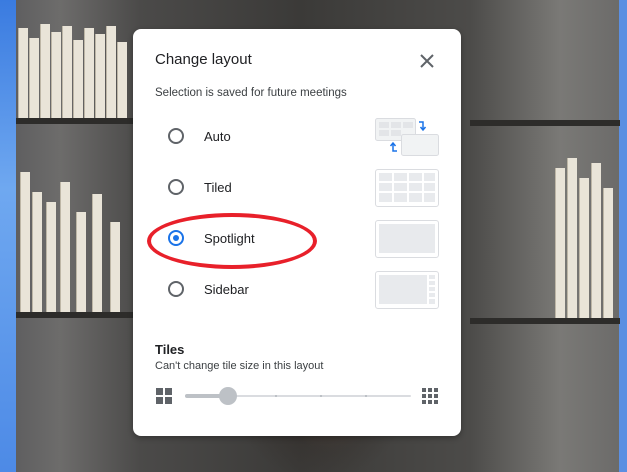  Describe the element at coordinates (170, 349) in the screenshot. I see `tiles-heading: Tiles` at that location.